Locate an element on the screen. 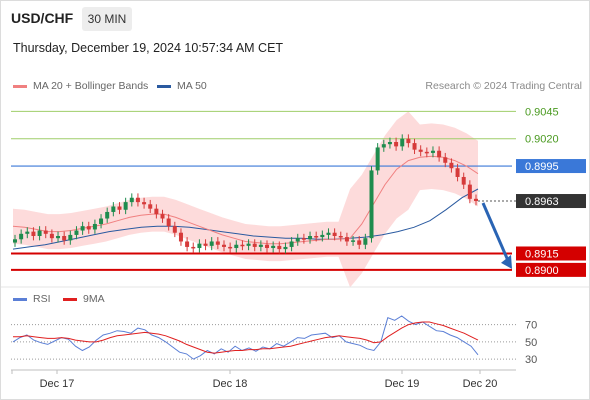 The height and width of the screenshot is (400, 590). level-label-0.8963: 0.8963 is located at coordinates (542, 202).